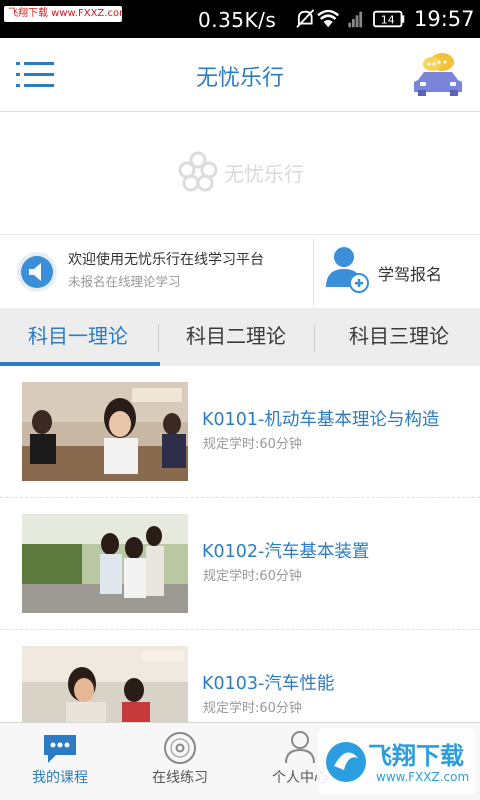 This screenshot has width=480, height=800. I want to click on battery-icon: 14, so click(389, 19).